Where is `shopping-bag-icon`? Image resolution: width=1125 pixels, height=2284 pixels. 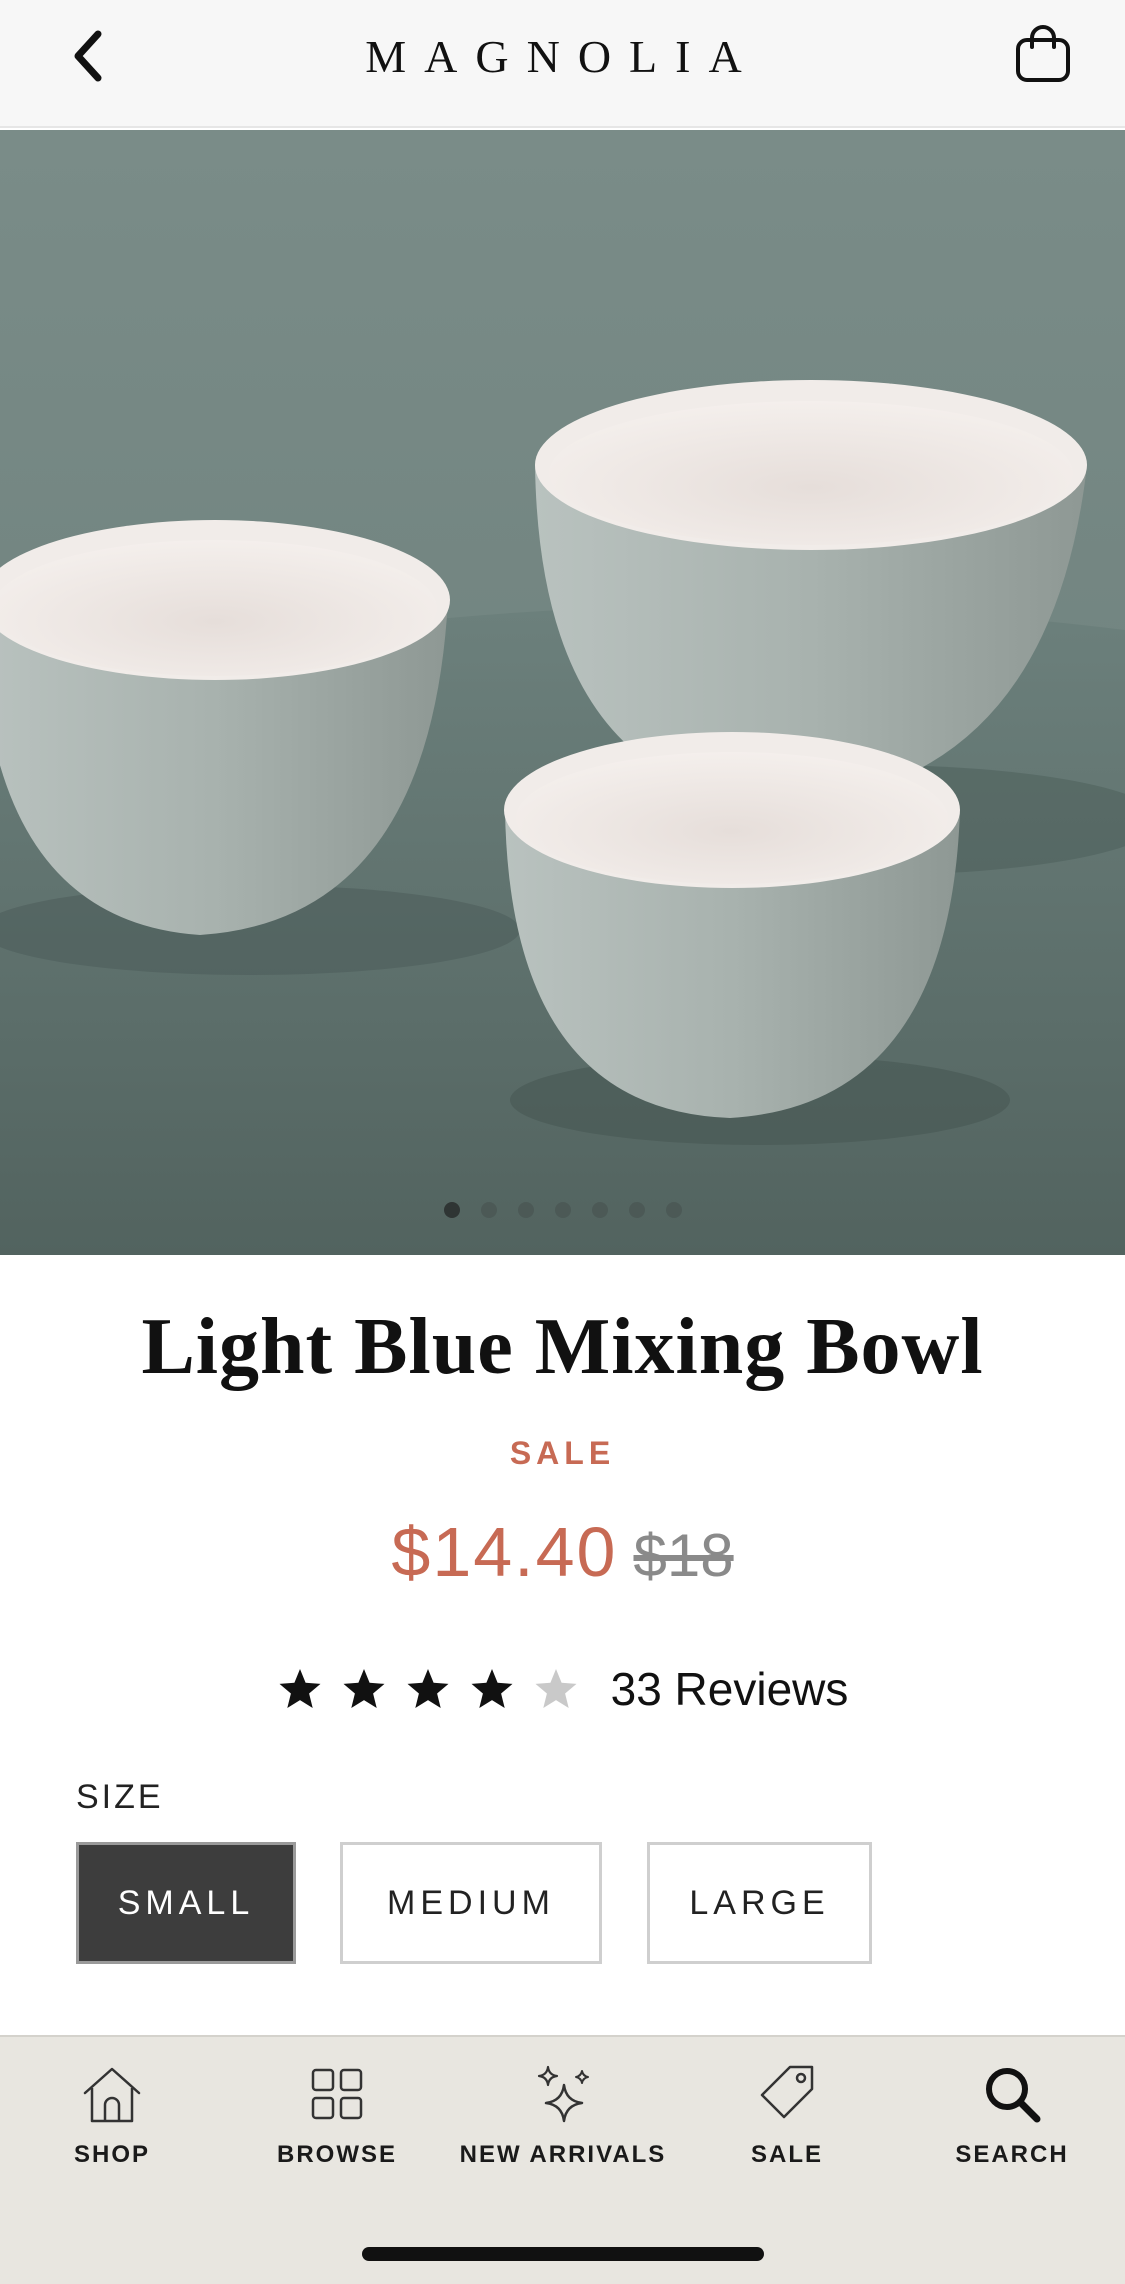 shopping-bag-icon is located at coordinates (1043, 53).